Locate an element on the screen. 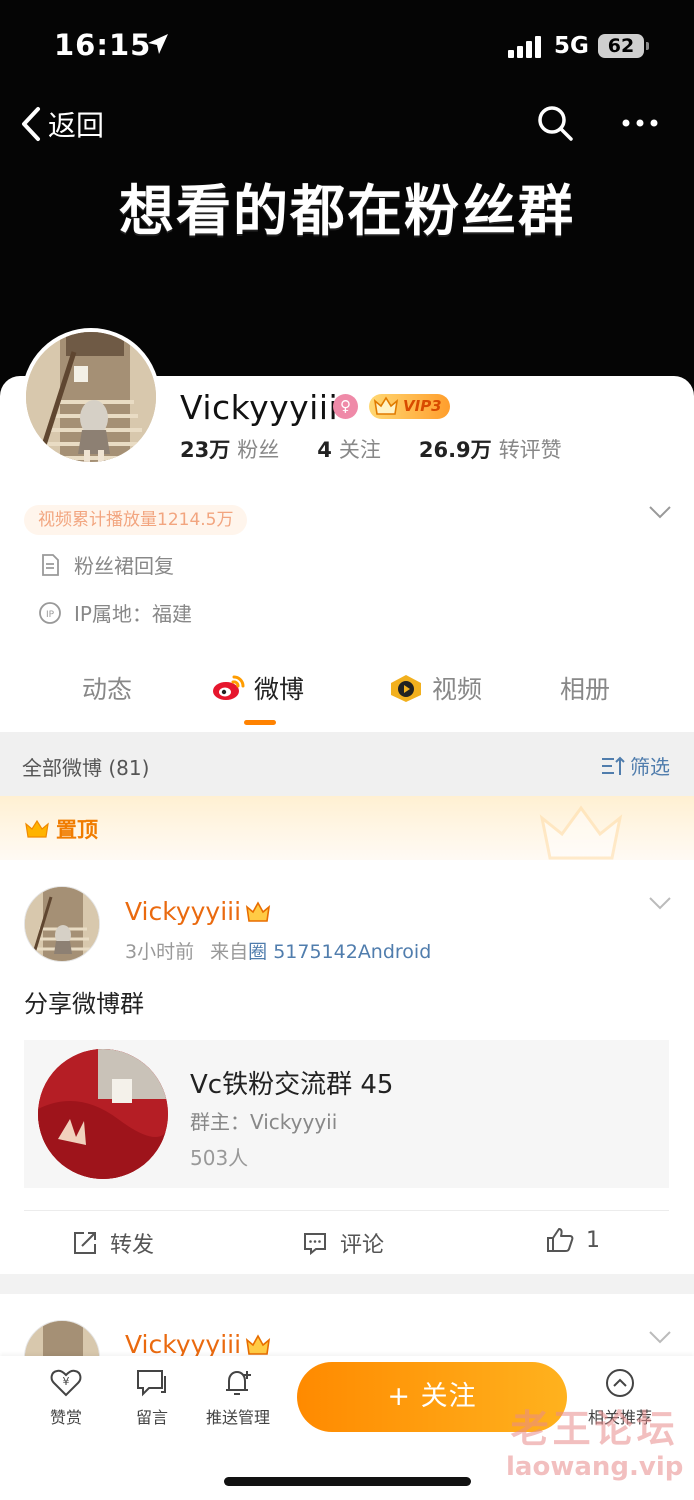  group-avatar-photo is located at coordinates (103, 1114).